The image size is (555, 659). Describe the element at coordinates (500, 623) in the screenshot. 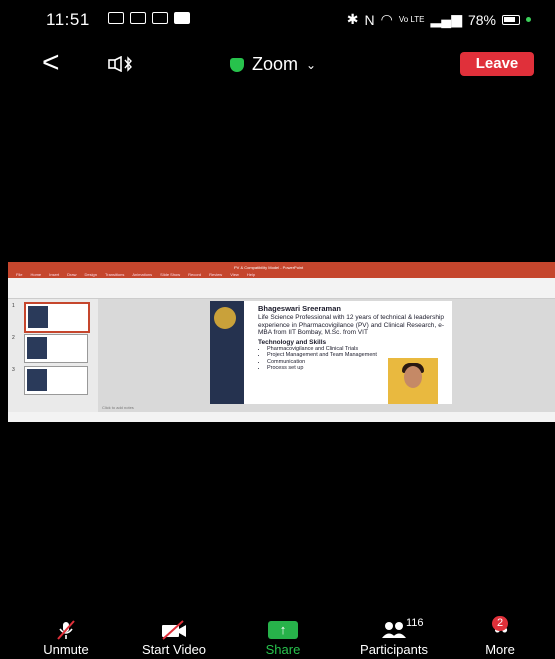

I see `more-badge: 2` at that location.